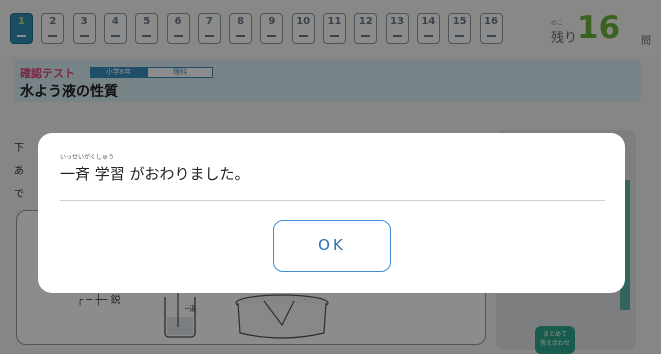 The width and height of the screenshot is (661, 354). What do you see at coordinates (332, 246) in the screenshot?
I see `ok-button: OK` at bounding box center [332, 246].